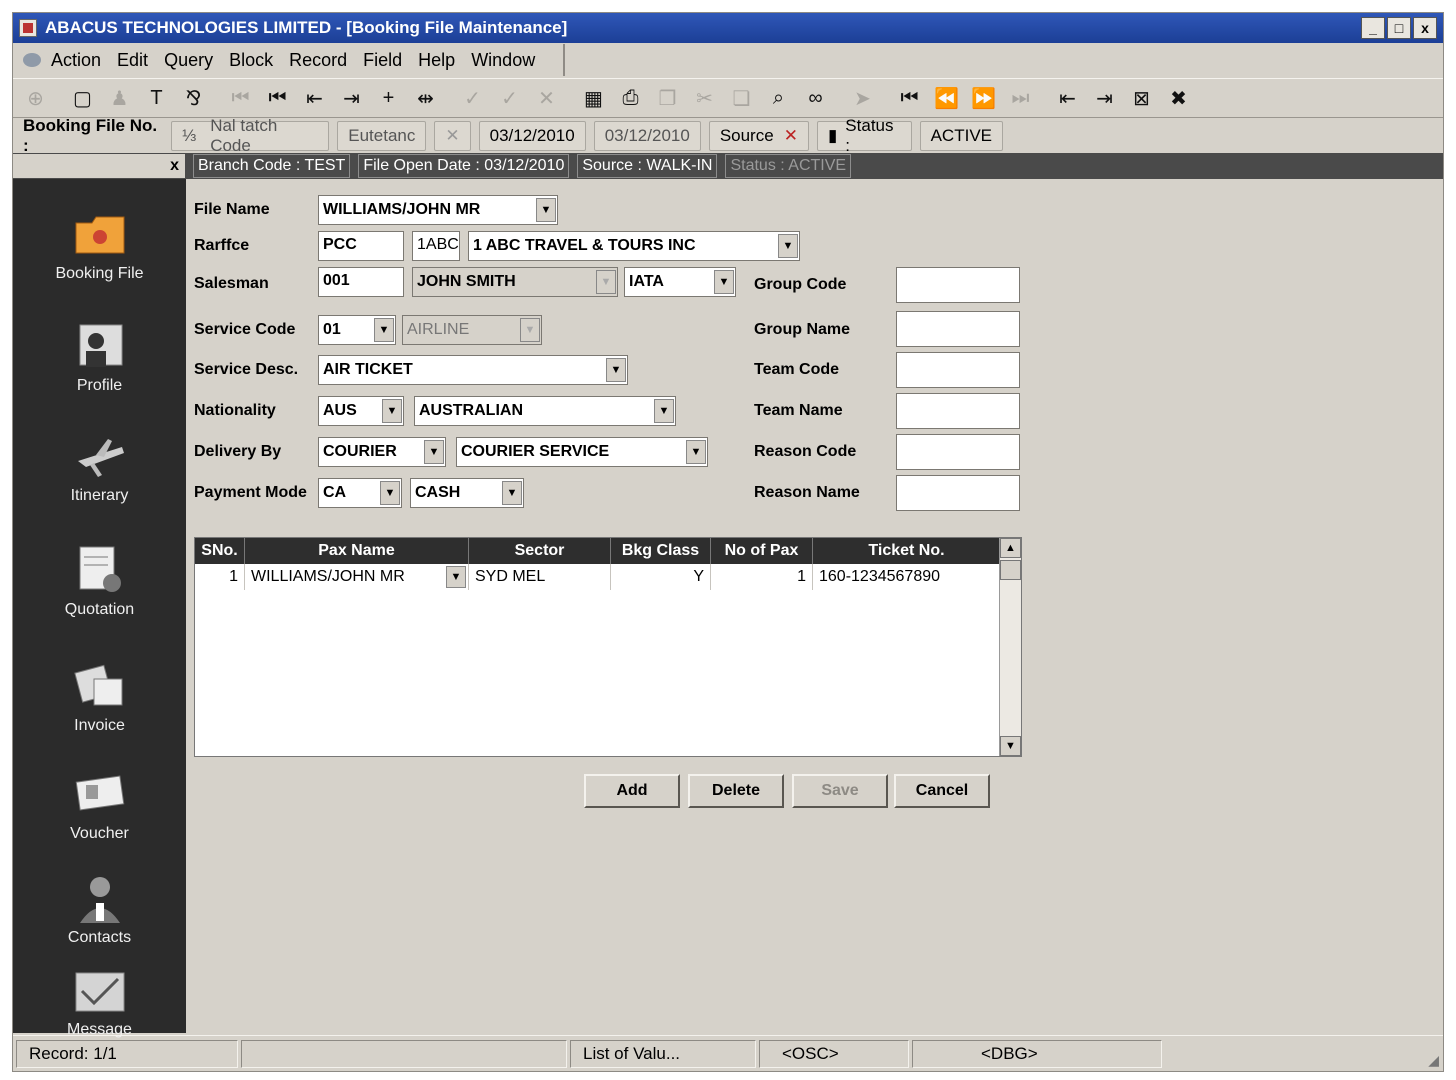  I want to click on menu-help: Help, so click(436, 60).